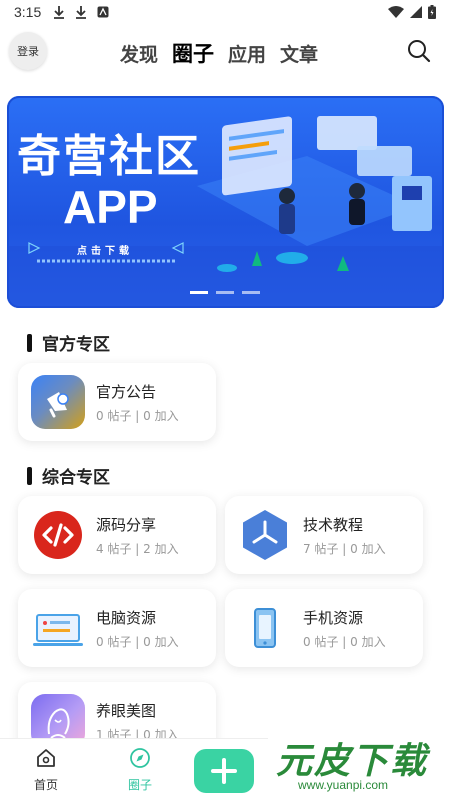 This screenshot has width=450, height=800. I want to click on circle-card-official-notice: 官方公告 0 帖子 | 0 加入, so click(117, 402).